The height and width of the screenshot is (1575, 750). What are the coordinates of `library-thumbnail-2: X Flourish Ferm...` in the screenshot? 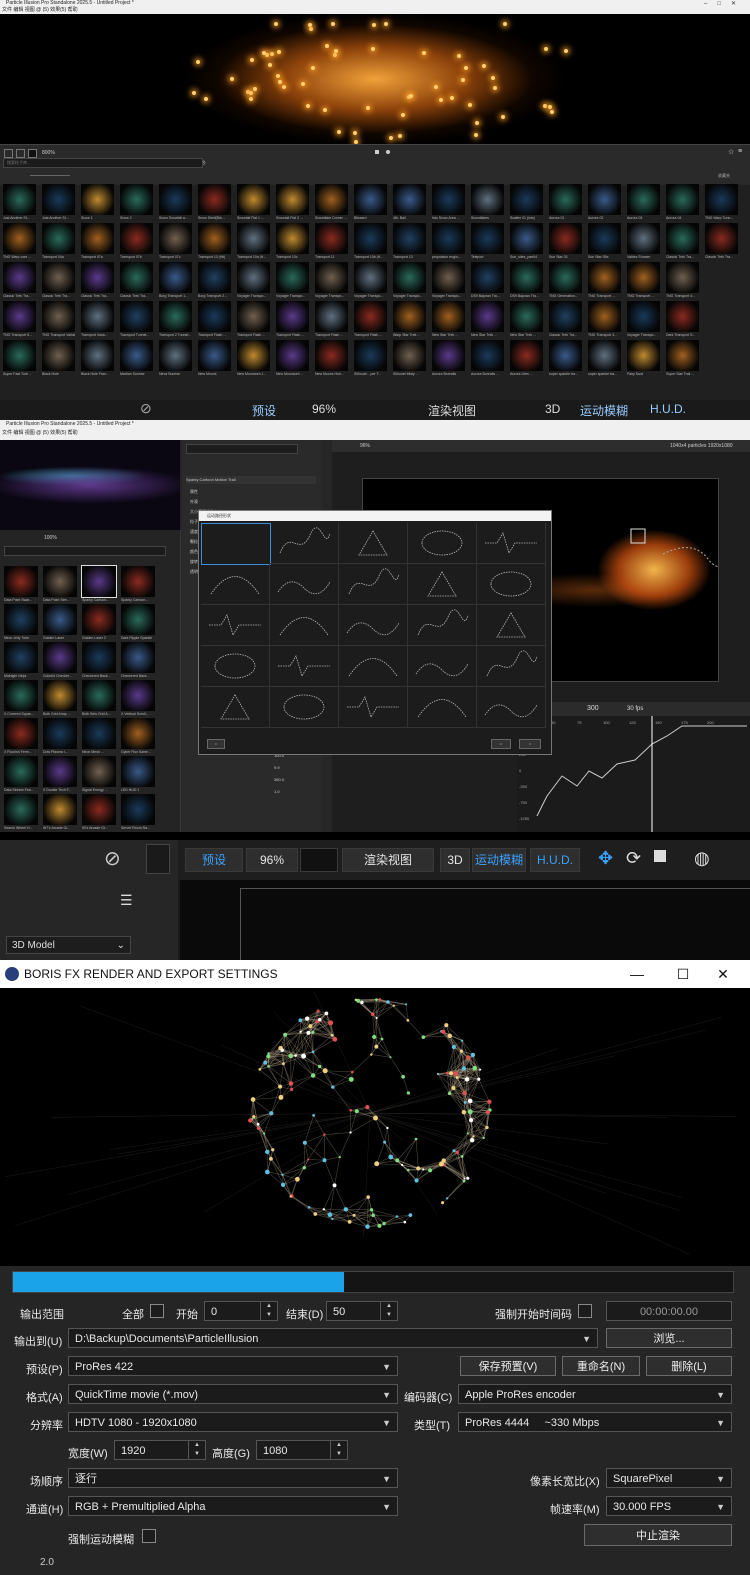 It's located at (21, 737).